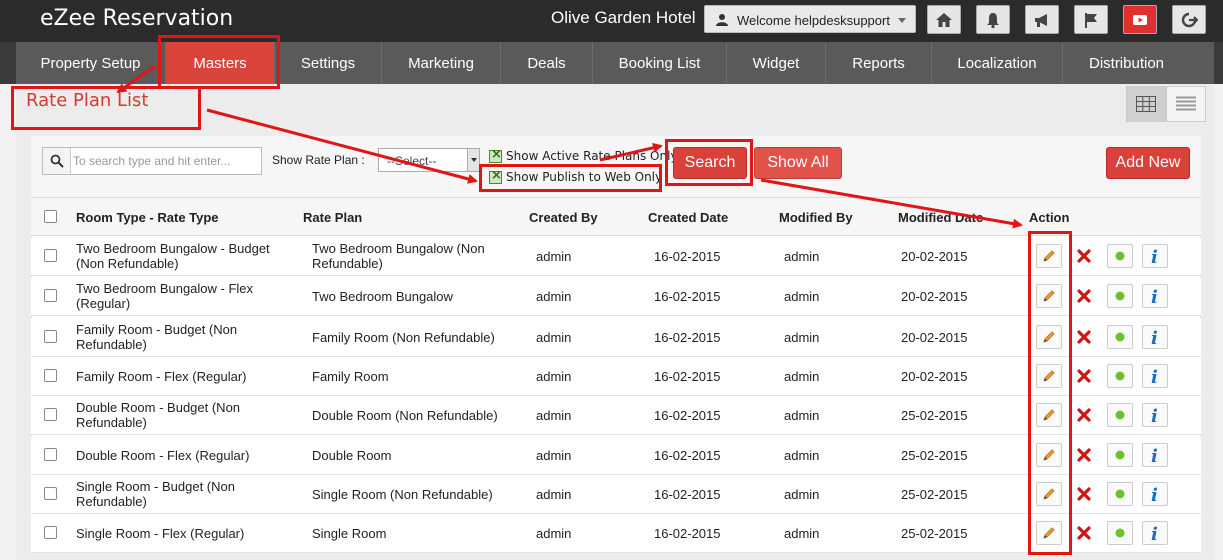  Describe the element at coordinates (810, 19) in the screenshot. I see `user-menu-button: Welcome helpdesksupport` at that location.